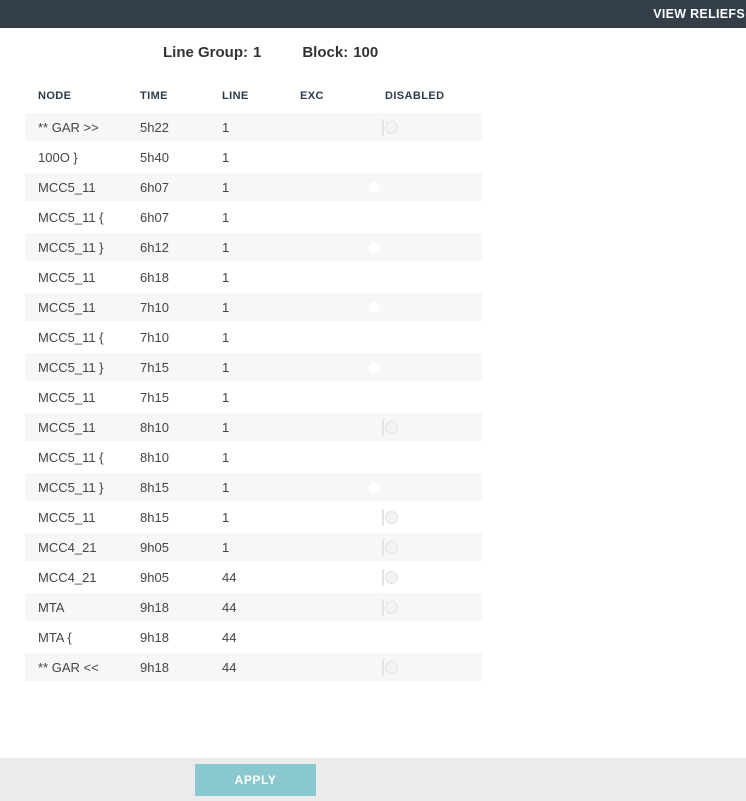  I want to click on column-header-exc: EXC, so click(312, 96).